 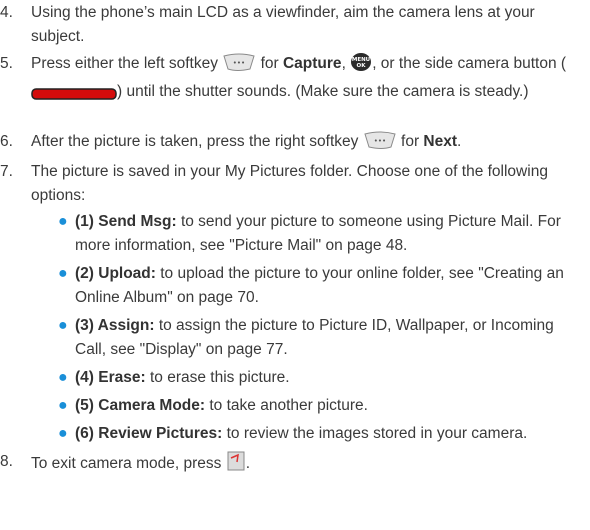 I want to click on step-8: 8. To exit camera mode, press ., so click(x=290, y=465).